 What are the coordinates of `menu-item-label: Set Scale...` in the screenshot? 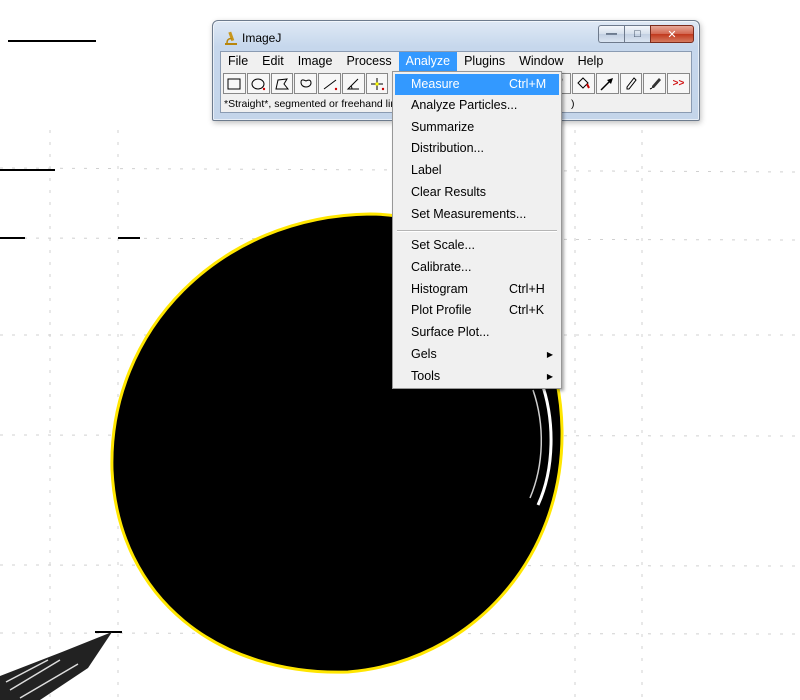 It's located at (443, 245).